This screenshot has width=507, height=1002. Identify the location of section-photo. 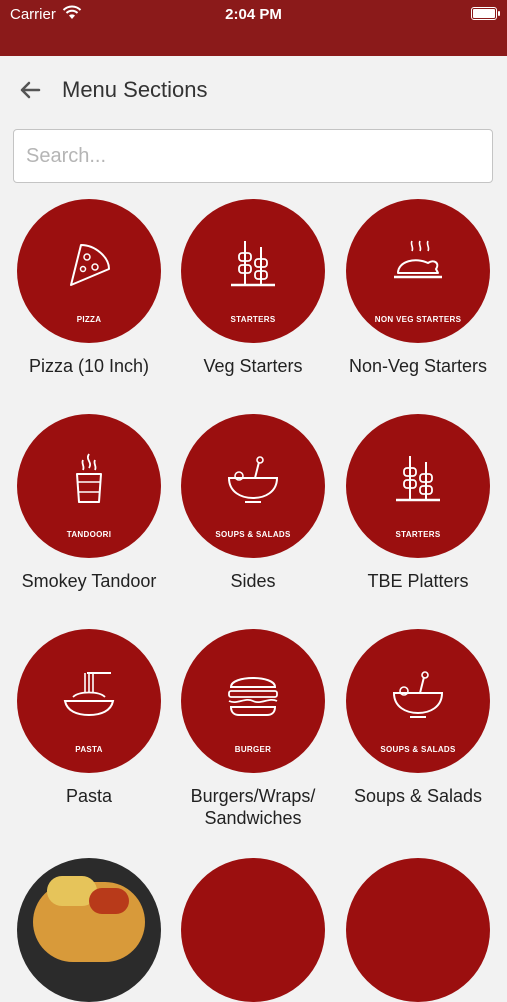
(89, 930).